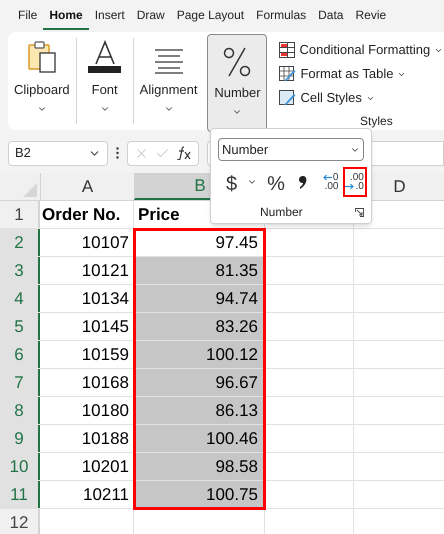 This screenshot has width=444, height=534. What do you see at coordinates (87, 466) in the screenshot?
I see `table-cell: 10201` at bounding box center [87, 466].